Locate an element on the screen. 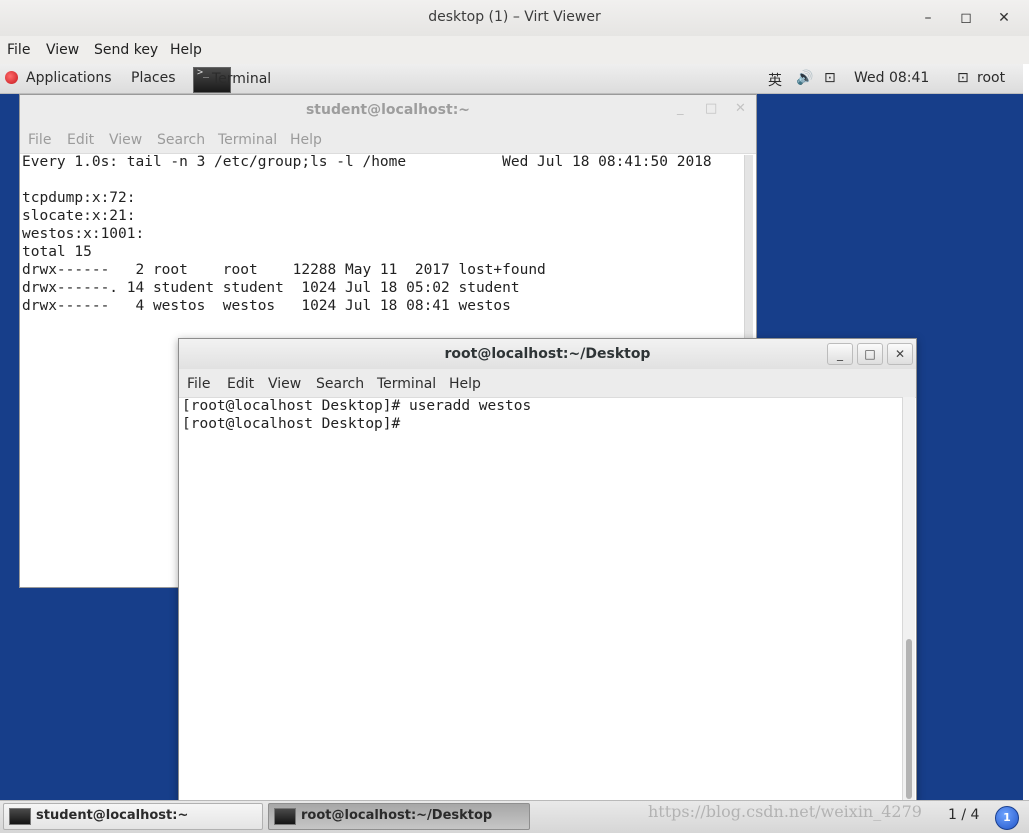 The image size is (1029, 833). workspace-pager: 1 / 4 is located at coordinates (963, 815).